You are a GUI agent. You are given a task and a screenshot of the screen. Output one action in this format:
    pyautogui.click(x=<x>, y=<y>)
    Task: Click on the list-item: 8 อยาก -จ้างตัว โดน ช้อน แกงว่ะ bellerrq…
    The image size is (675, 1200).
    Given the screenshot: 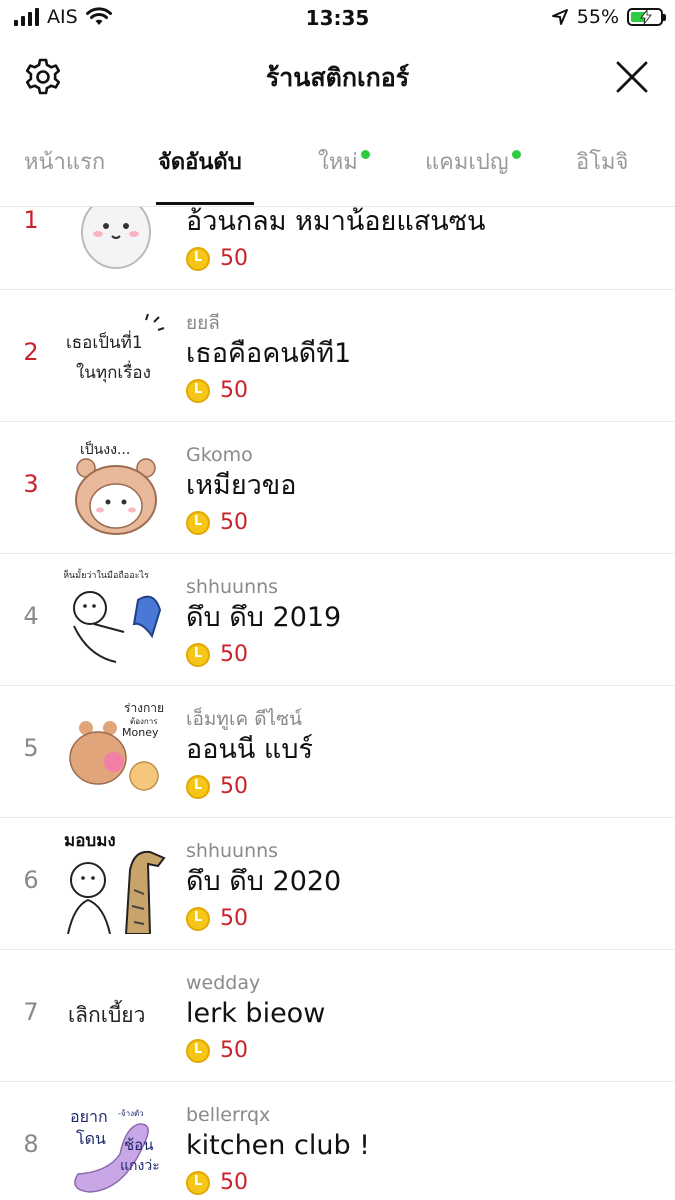 What is the action you would take?
    pyautogui.click(x=337, y=1141)
    